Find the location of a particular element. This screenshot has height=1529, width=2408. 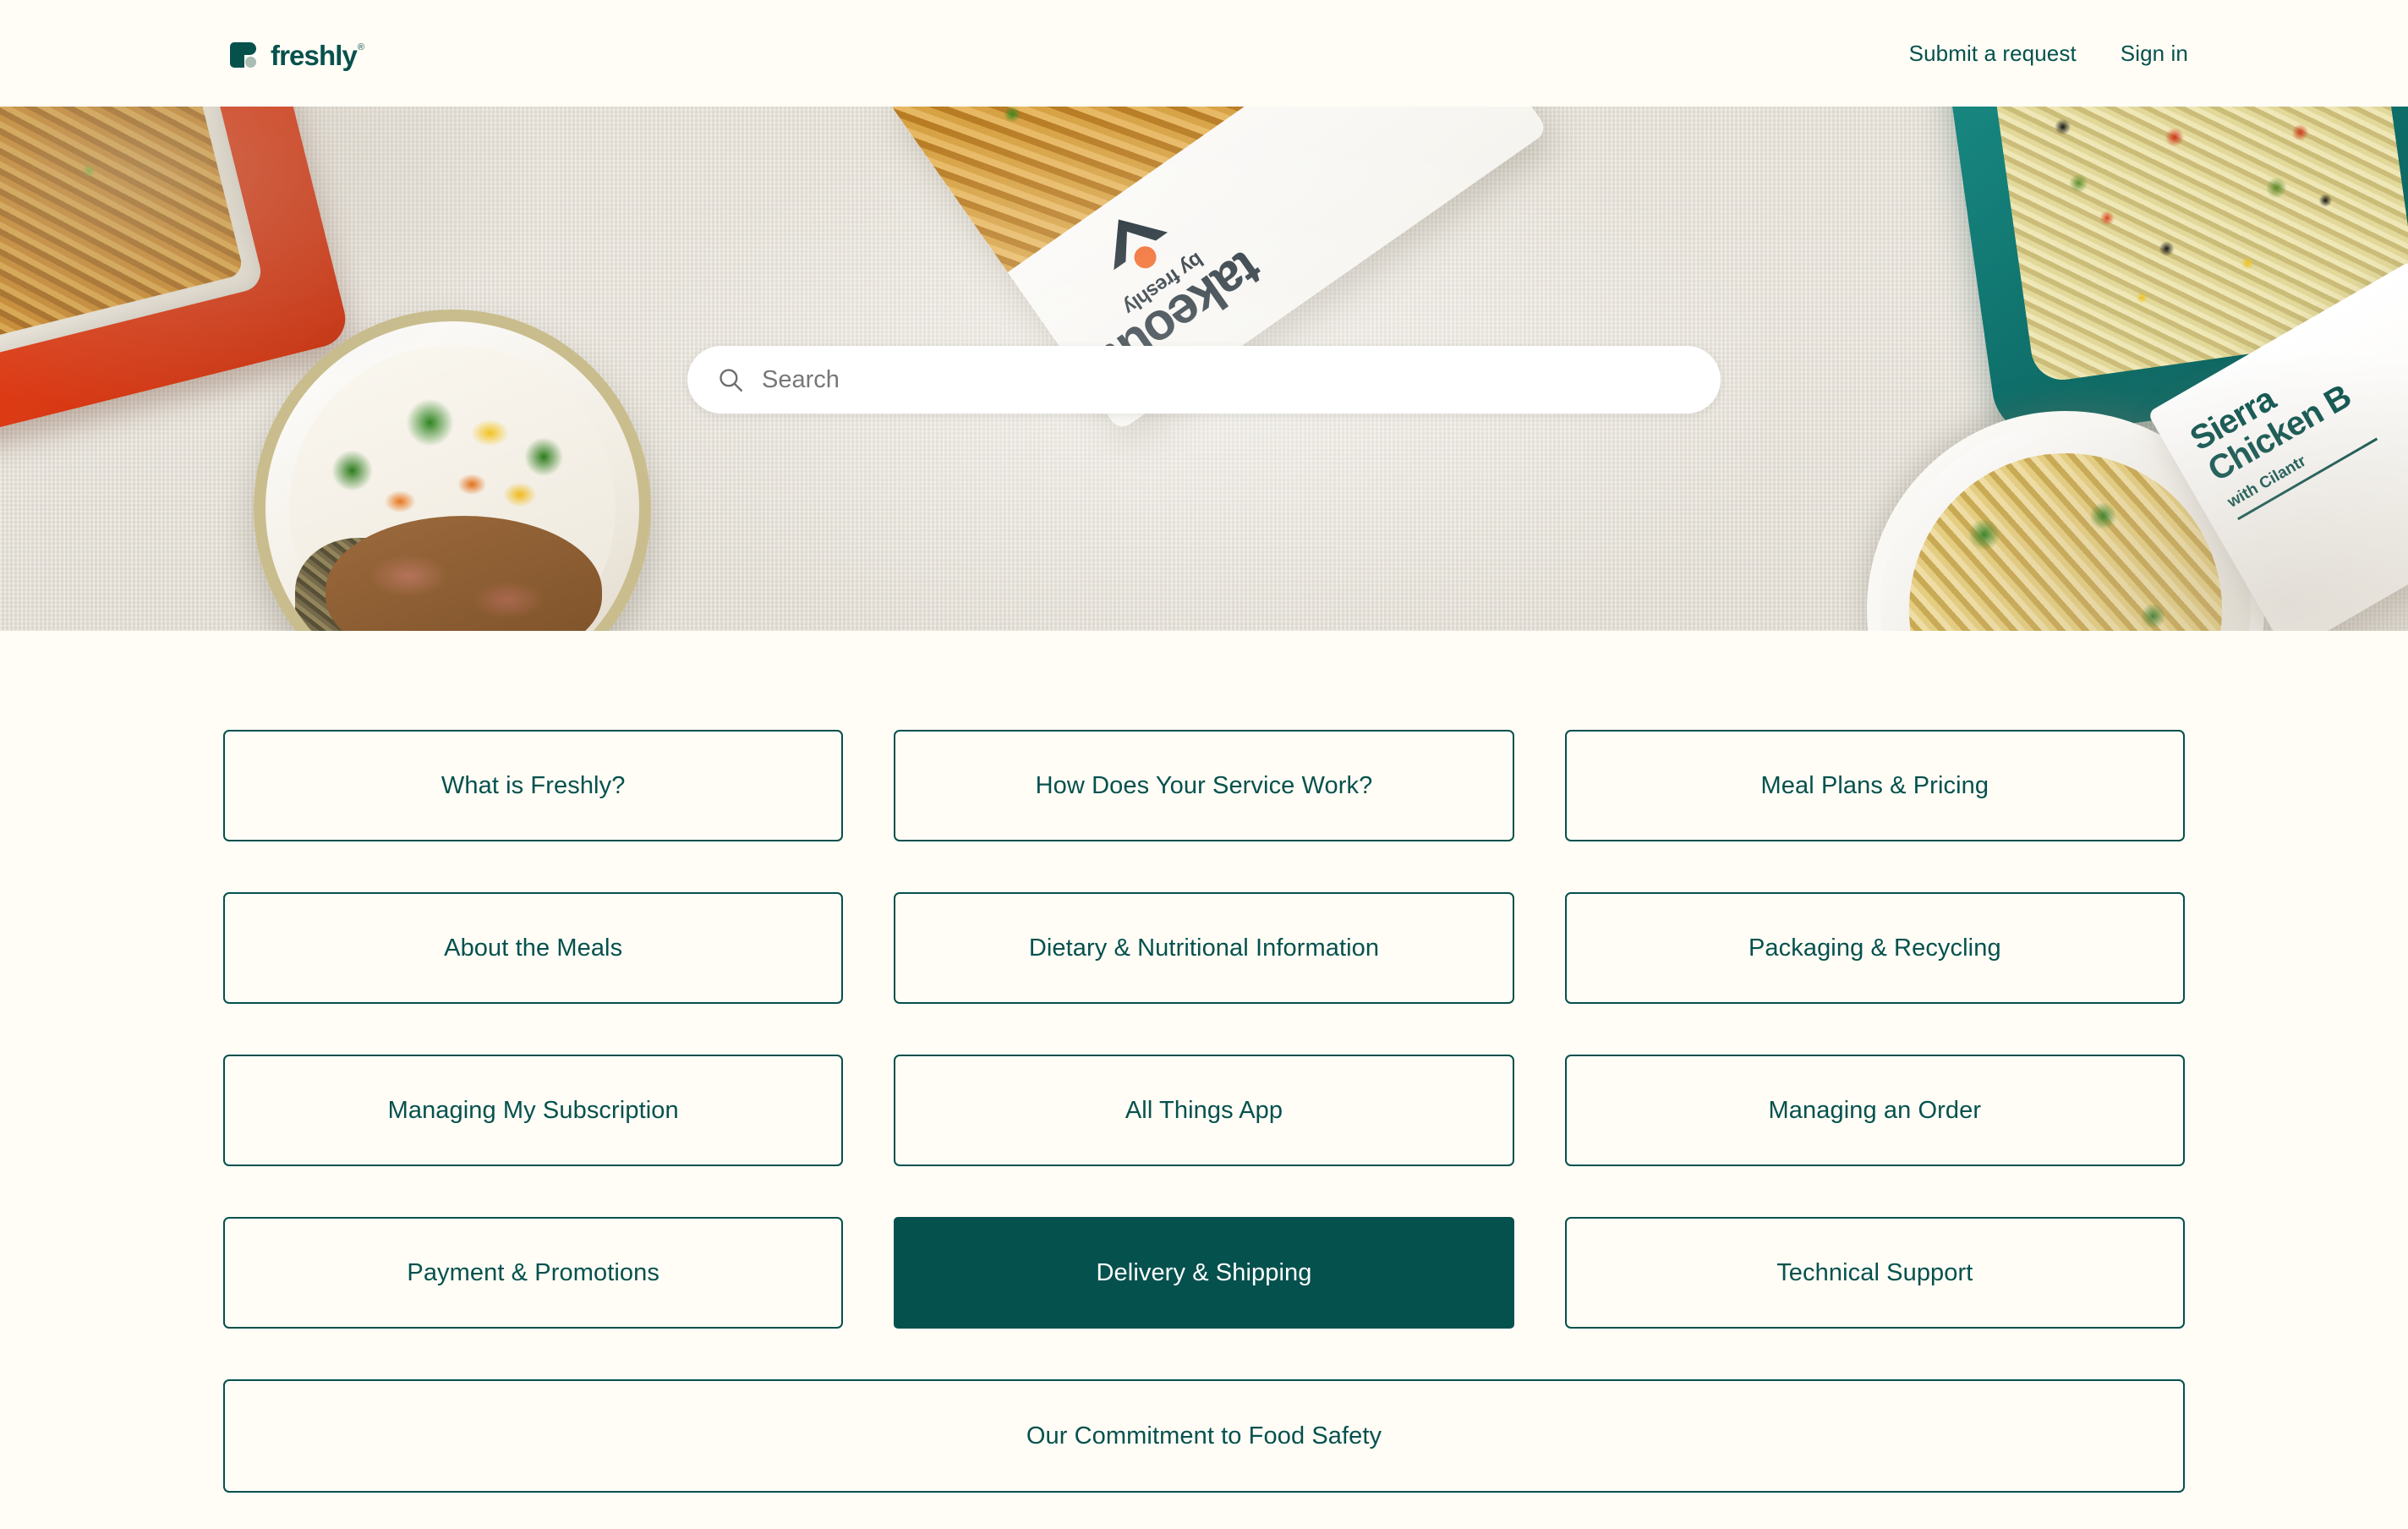

category-card-all-things-app: All Things App is located at coordinates (1204, 1110).